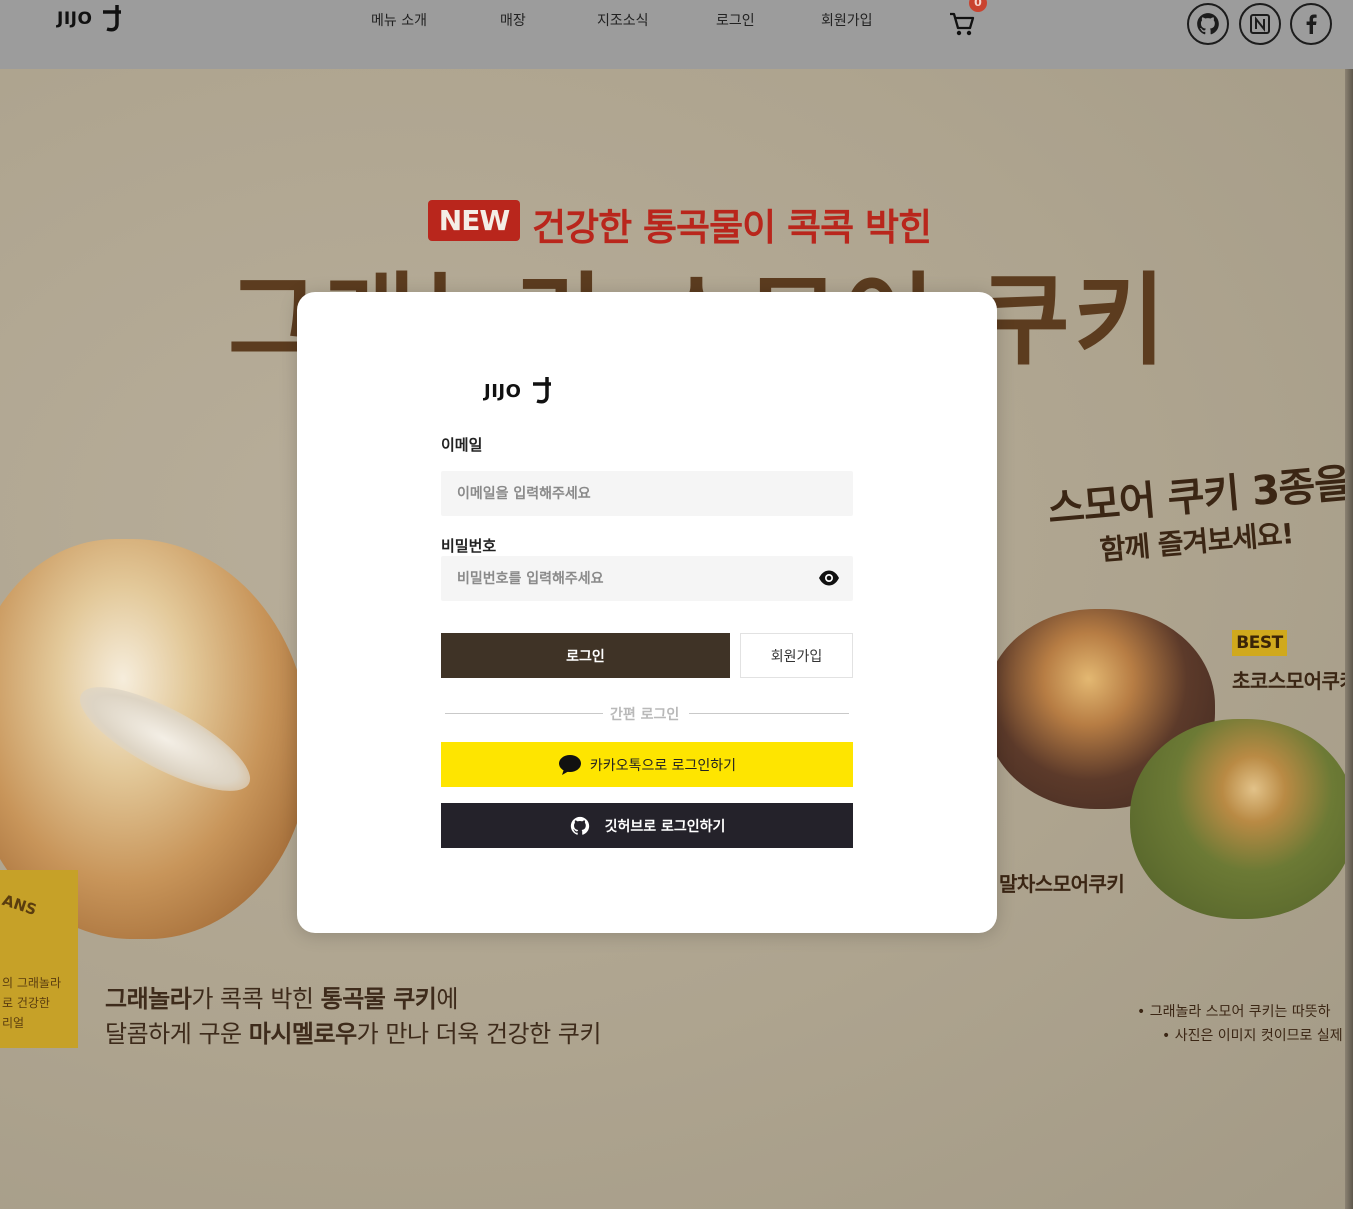 This screenshot has width=1353, height=1209. I want to click on site-header: JIJO 메뉴 소개 매장 지조소식 로그인 회원가입 0, so click(676, 34).